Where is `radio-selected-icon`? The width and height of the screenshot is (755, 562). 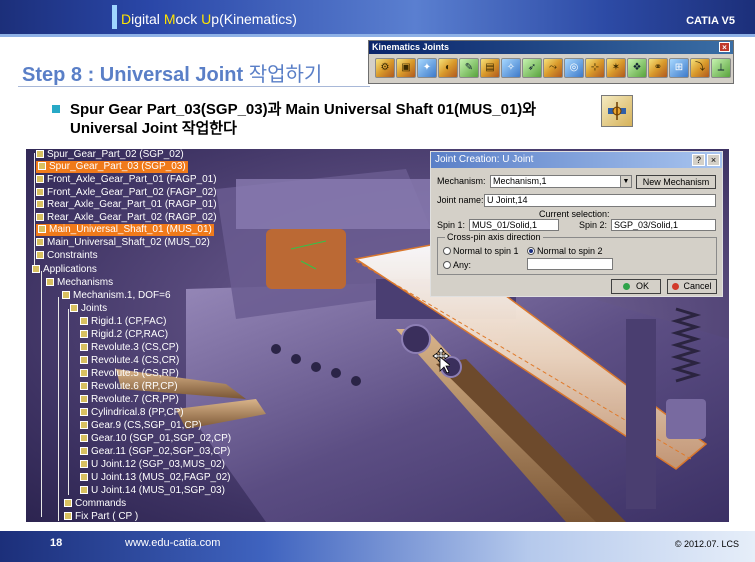
radio-selected-icon is located at coordinates (531, 251).